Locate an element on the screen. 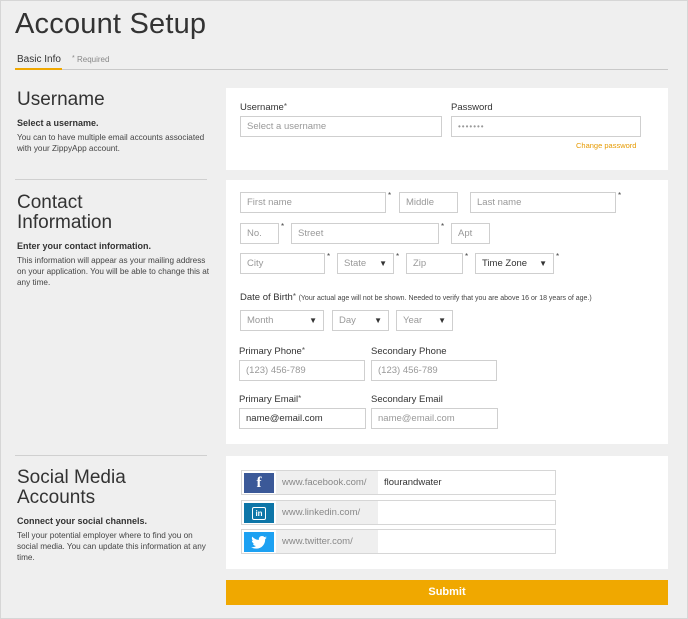 The image size is (688, 619). twitter-bird-glyph is located at coordinates (259, 542).